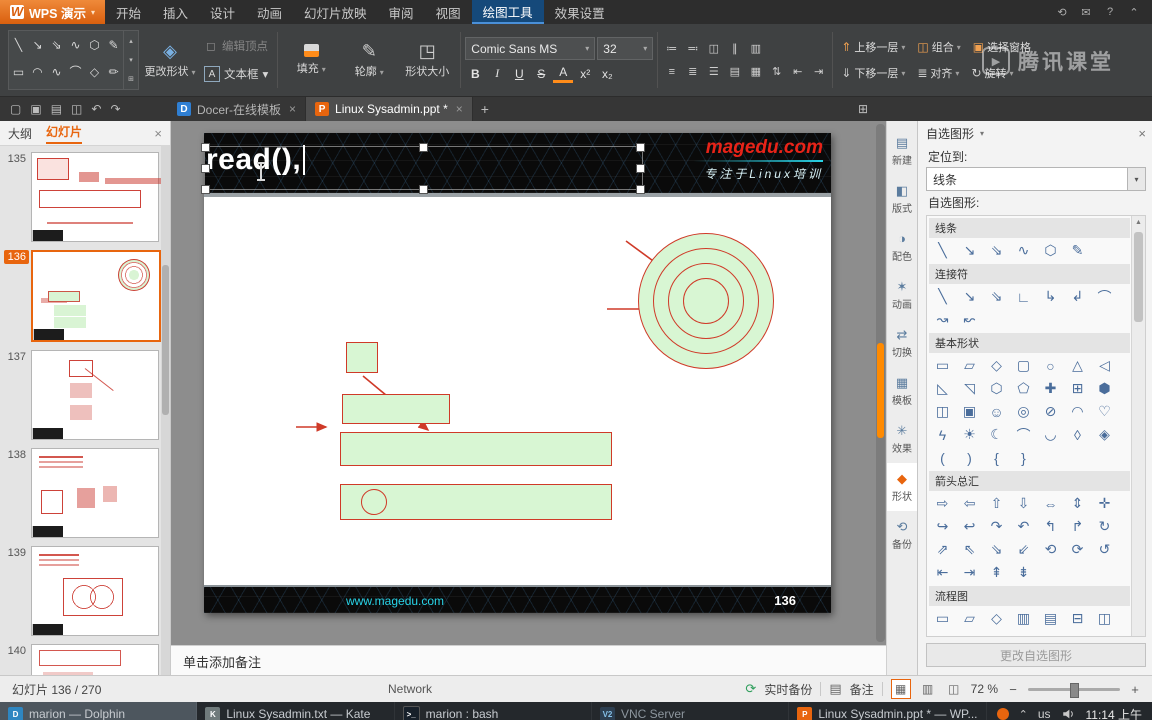 The image size is (1152, 720). I want to click on menu-item: 审阅, so click(401, 12).